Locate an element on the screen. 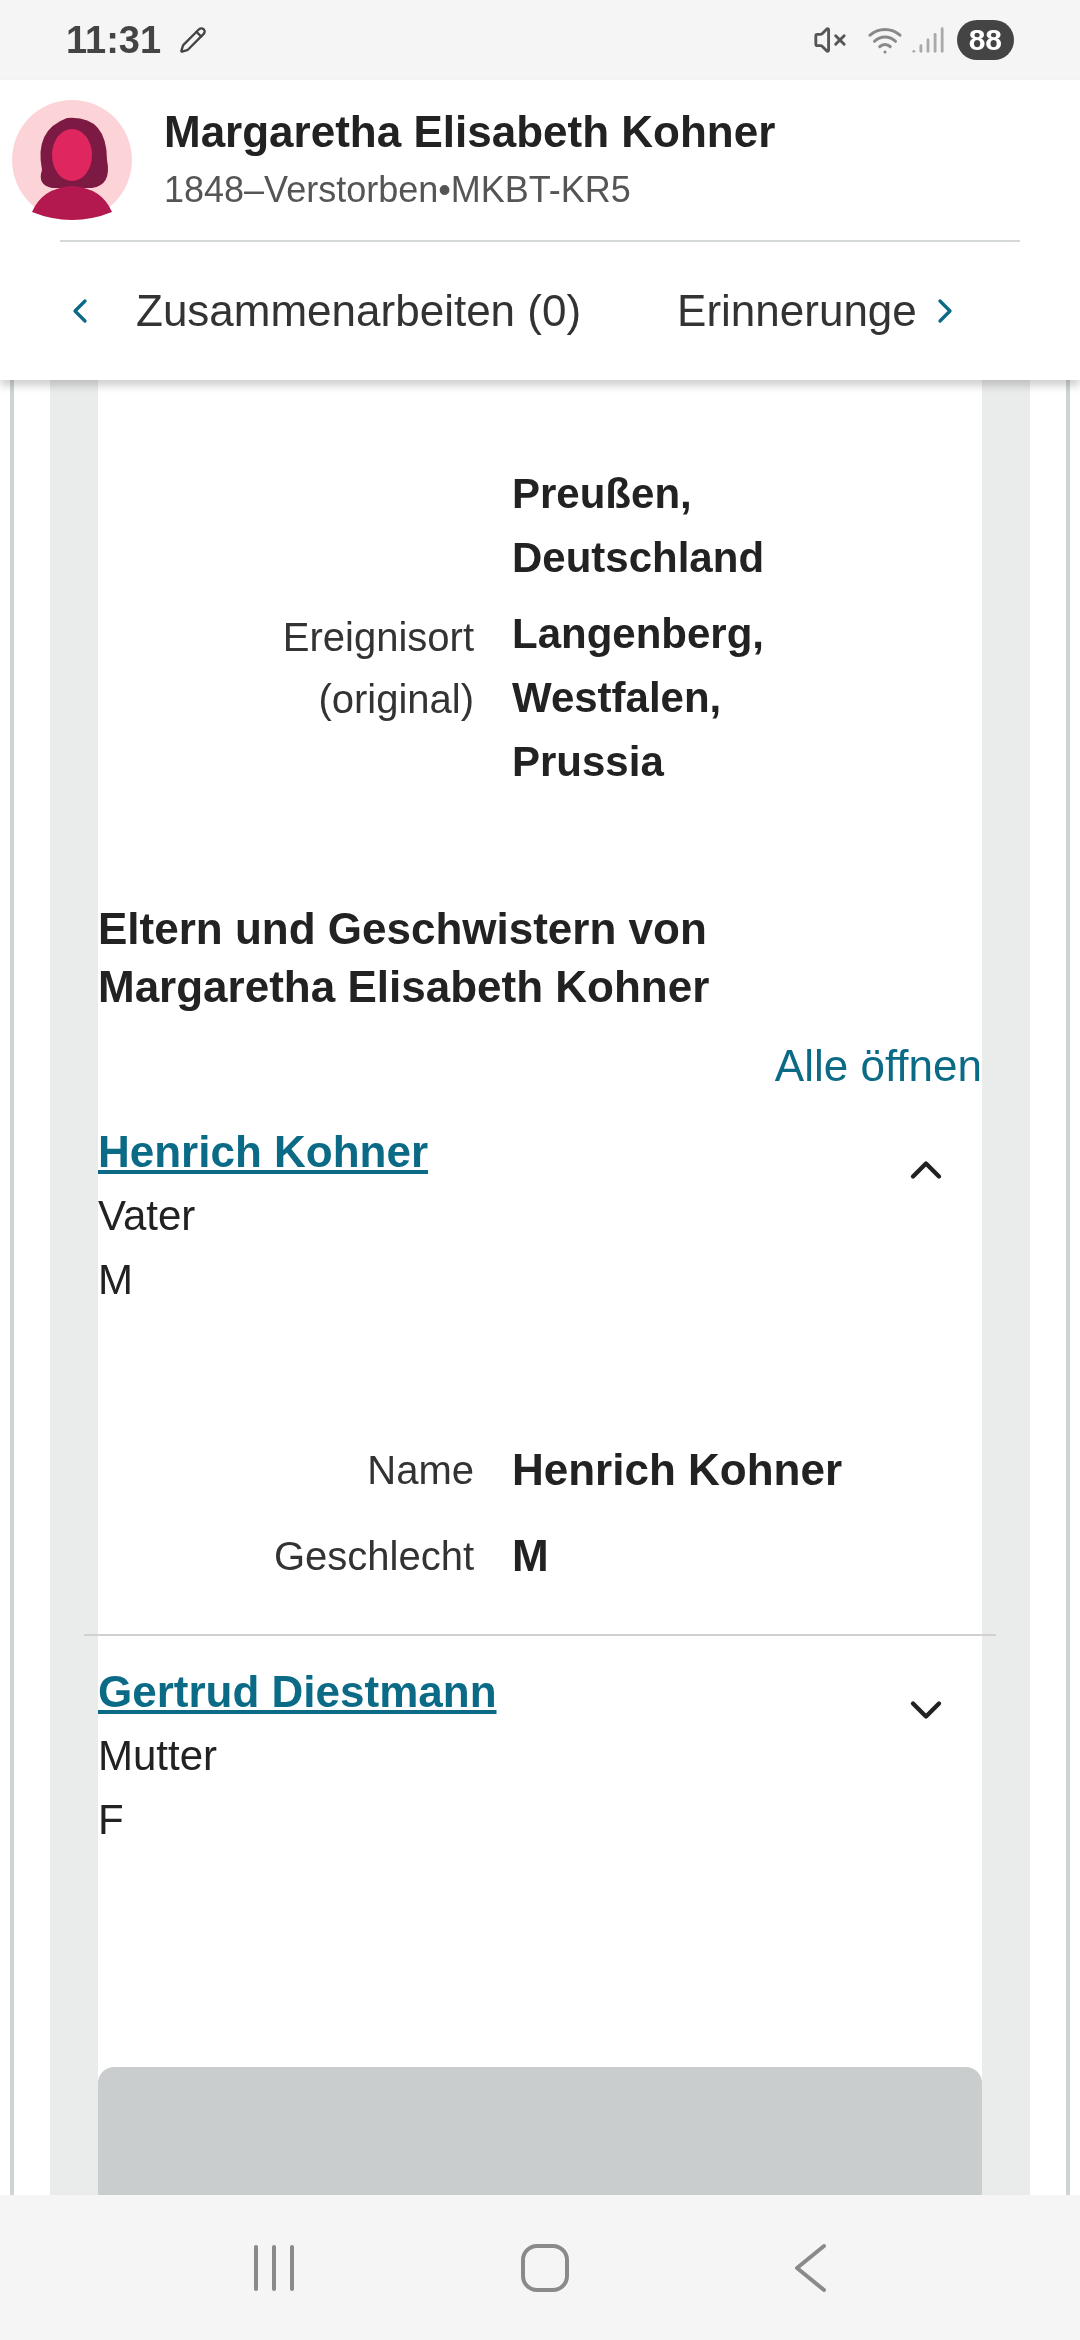 Image resolution: width=1080 pixels, height=2340 pixels. status-time: 11:31 is located at coordinates (114, 40).